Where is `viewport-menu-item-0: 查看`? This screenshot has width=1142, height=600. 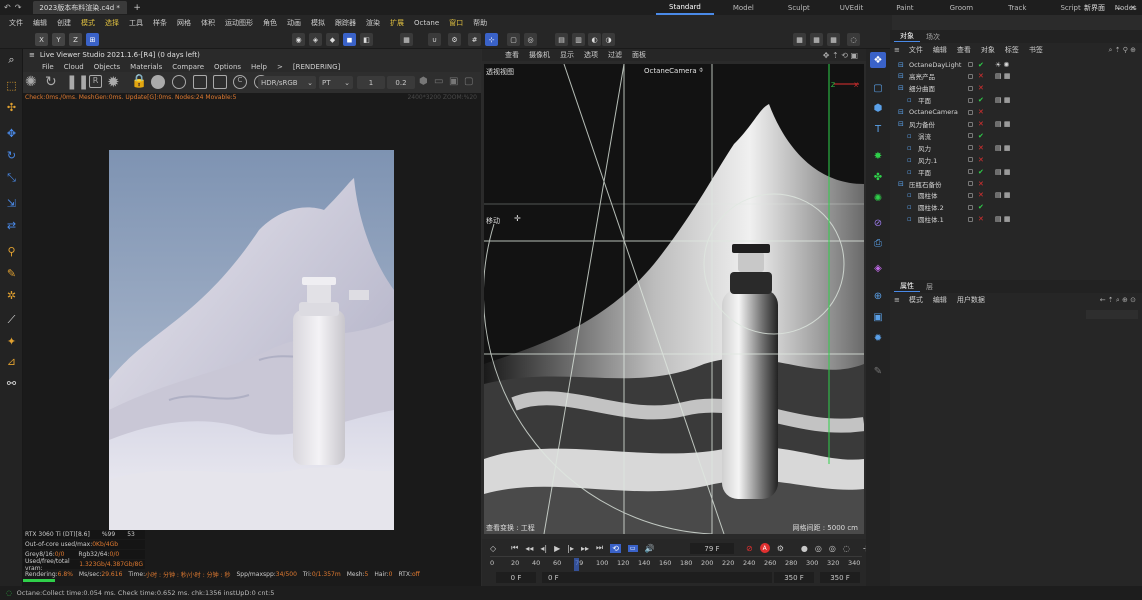
viewport-menu-item-0: 查看 is located at coordinates (512, 55).